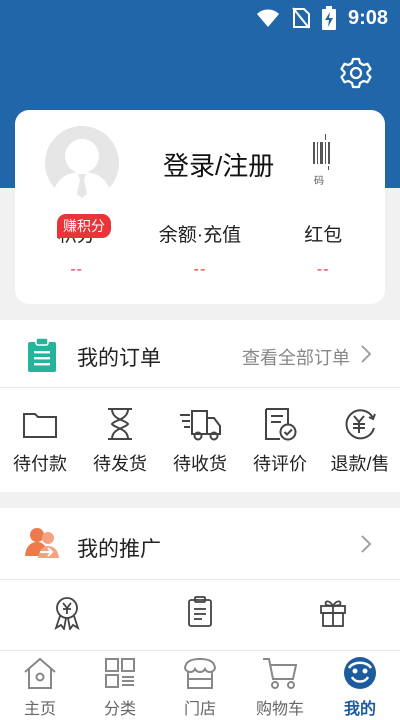  I want to click on tab-category: 分类, so click(120, 685).